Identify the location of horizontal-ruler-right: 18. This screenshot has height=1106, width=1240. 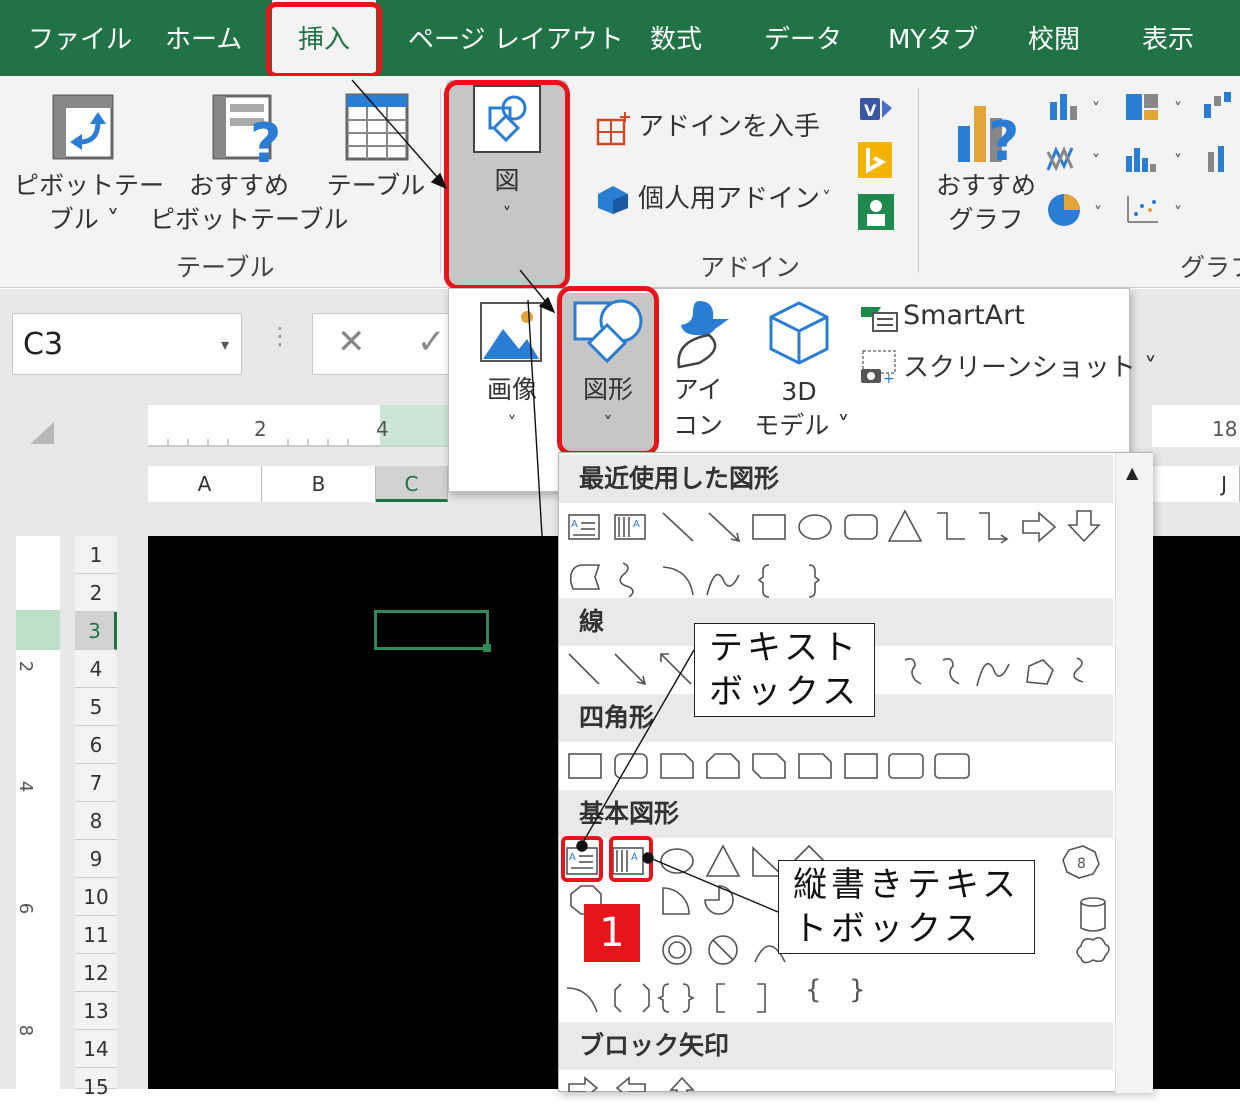
(1196, 426).